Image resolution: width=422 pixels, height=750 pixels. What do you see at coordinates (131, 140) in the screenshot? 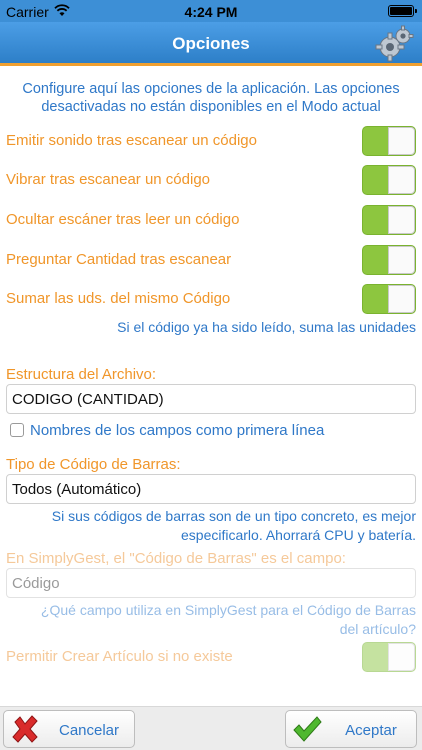
I see `option-label-sound: Emitir sonido tras escanear un código` at bounding box center [131, 140].